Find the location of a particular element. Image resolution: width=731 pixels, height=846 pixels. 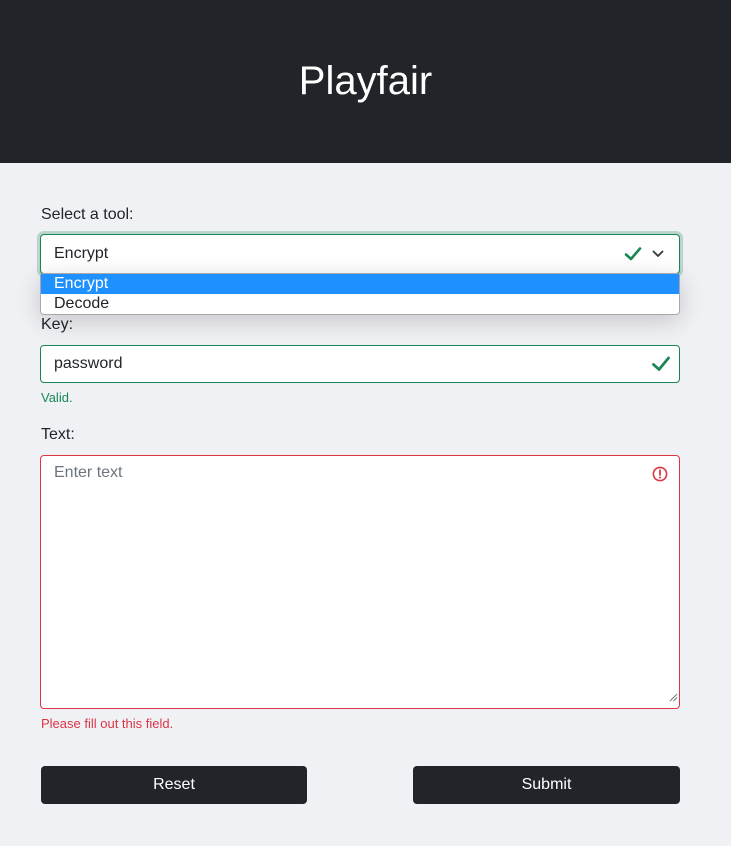

exclamation-circle-icon is located at coordinates (660, 476).